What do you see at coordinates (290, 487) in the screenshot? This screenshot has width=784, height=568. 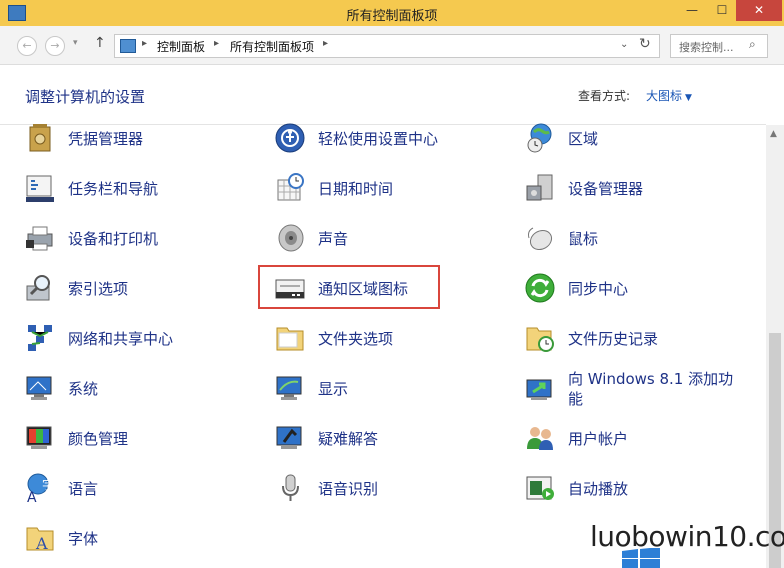 I see `microphone-icon` at bounding box center [290, 487].